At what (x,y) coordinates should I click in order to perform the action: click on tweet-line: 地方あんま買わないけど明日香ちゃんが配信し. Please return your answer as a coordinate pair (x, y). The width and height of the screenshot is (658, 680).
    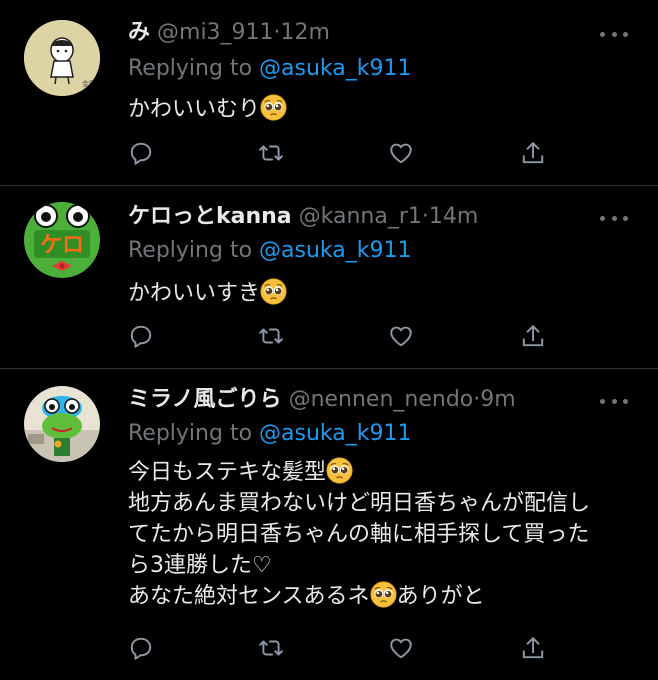
    Looking at the image, I should click on (359, 503).